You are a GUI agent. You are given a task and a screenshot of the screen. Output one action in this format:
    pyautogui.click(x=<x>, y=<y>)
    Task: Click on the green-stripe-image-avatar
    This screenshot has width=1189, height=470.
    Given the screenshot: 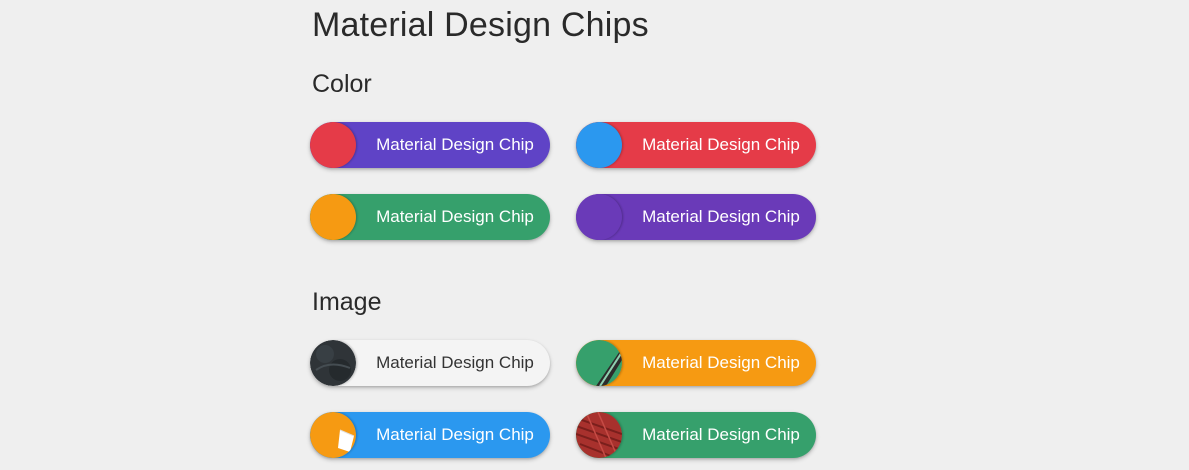 What is the action you would take?
    pyautogui.click(x=599, y=363)
    